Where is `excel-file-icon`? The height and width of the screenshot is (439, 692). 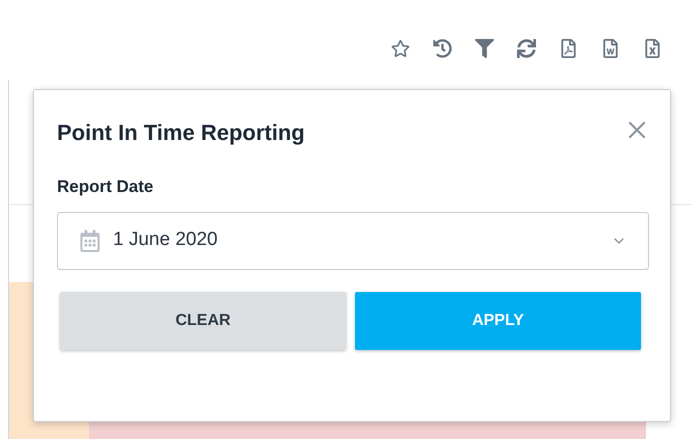
excel-file-icon is located at coordinates (652, 48).